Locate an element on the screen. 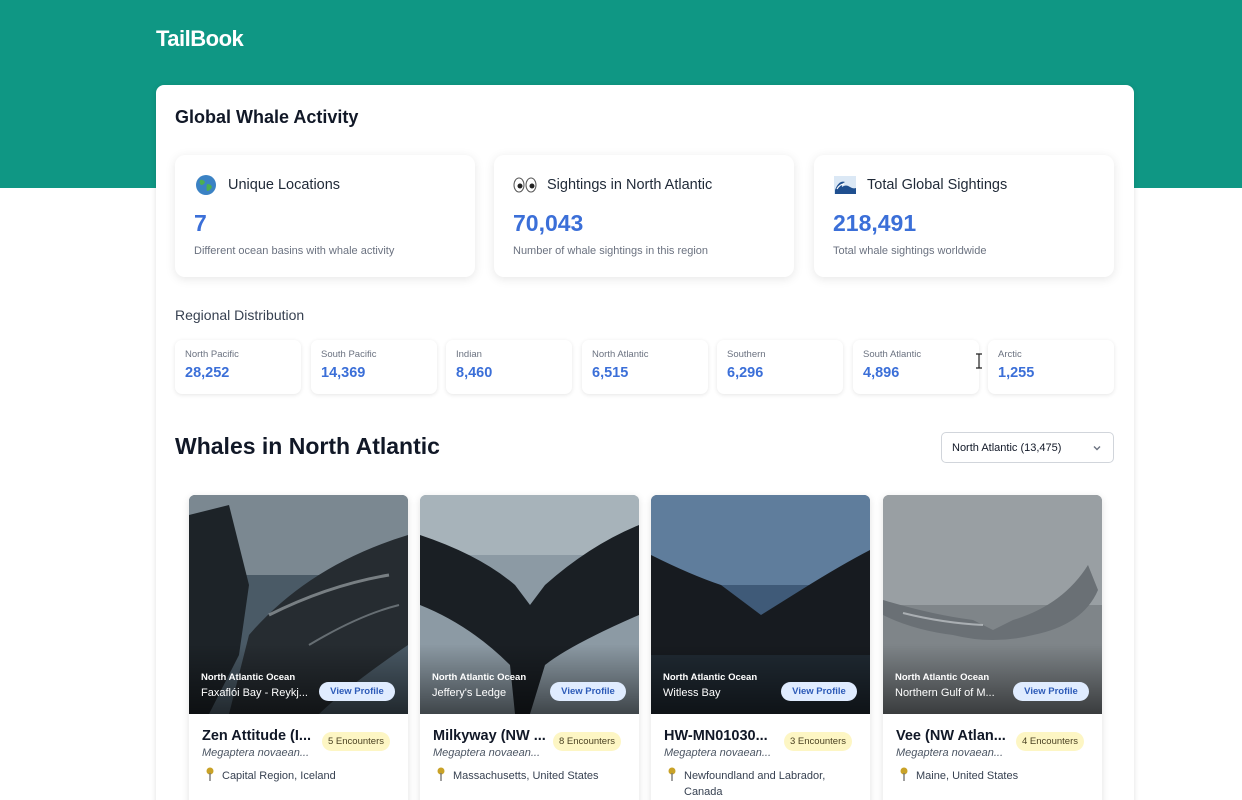  overview-title: Global Whale Activity is located at coordinates (267, 117).